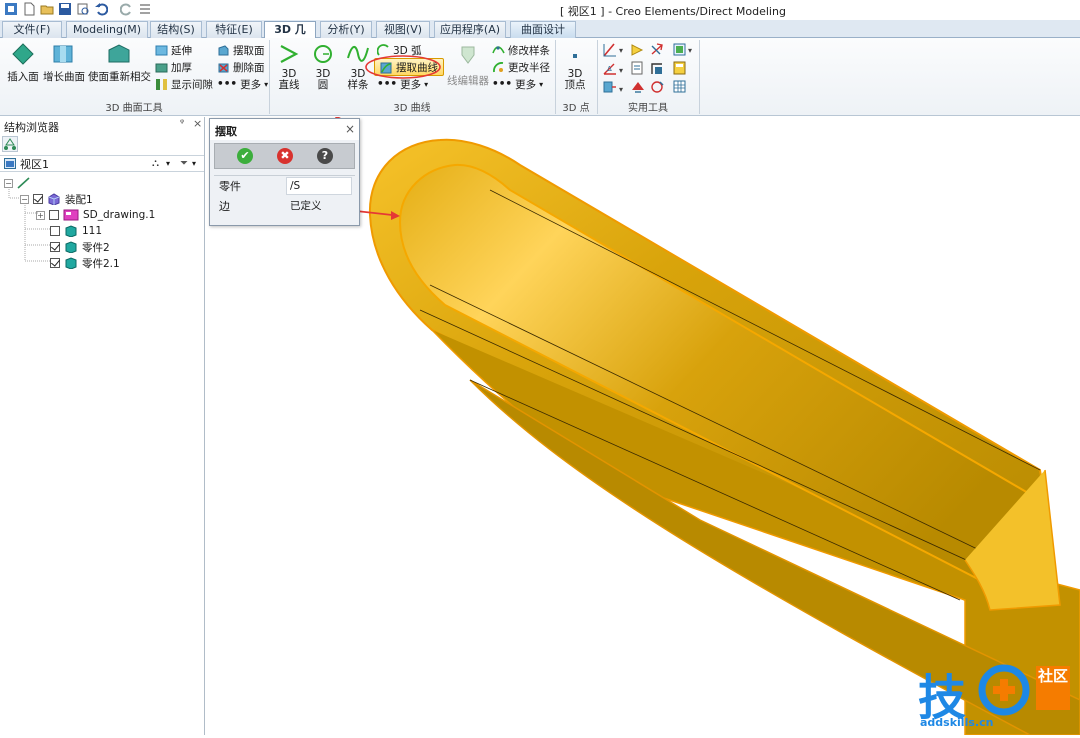 The width and height of the screenshot is (1080, 738). Describe the element at coordinates (517, 84) in the screenshot. I see `curves-more2-button: ••• 更多 ▾` at that location.